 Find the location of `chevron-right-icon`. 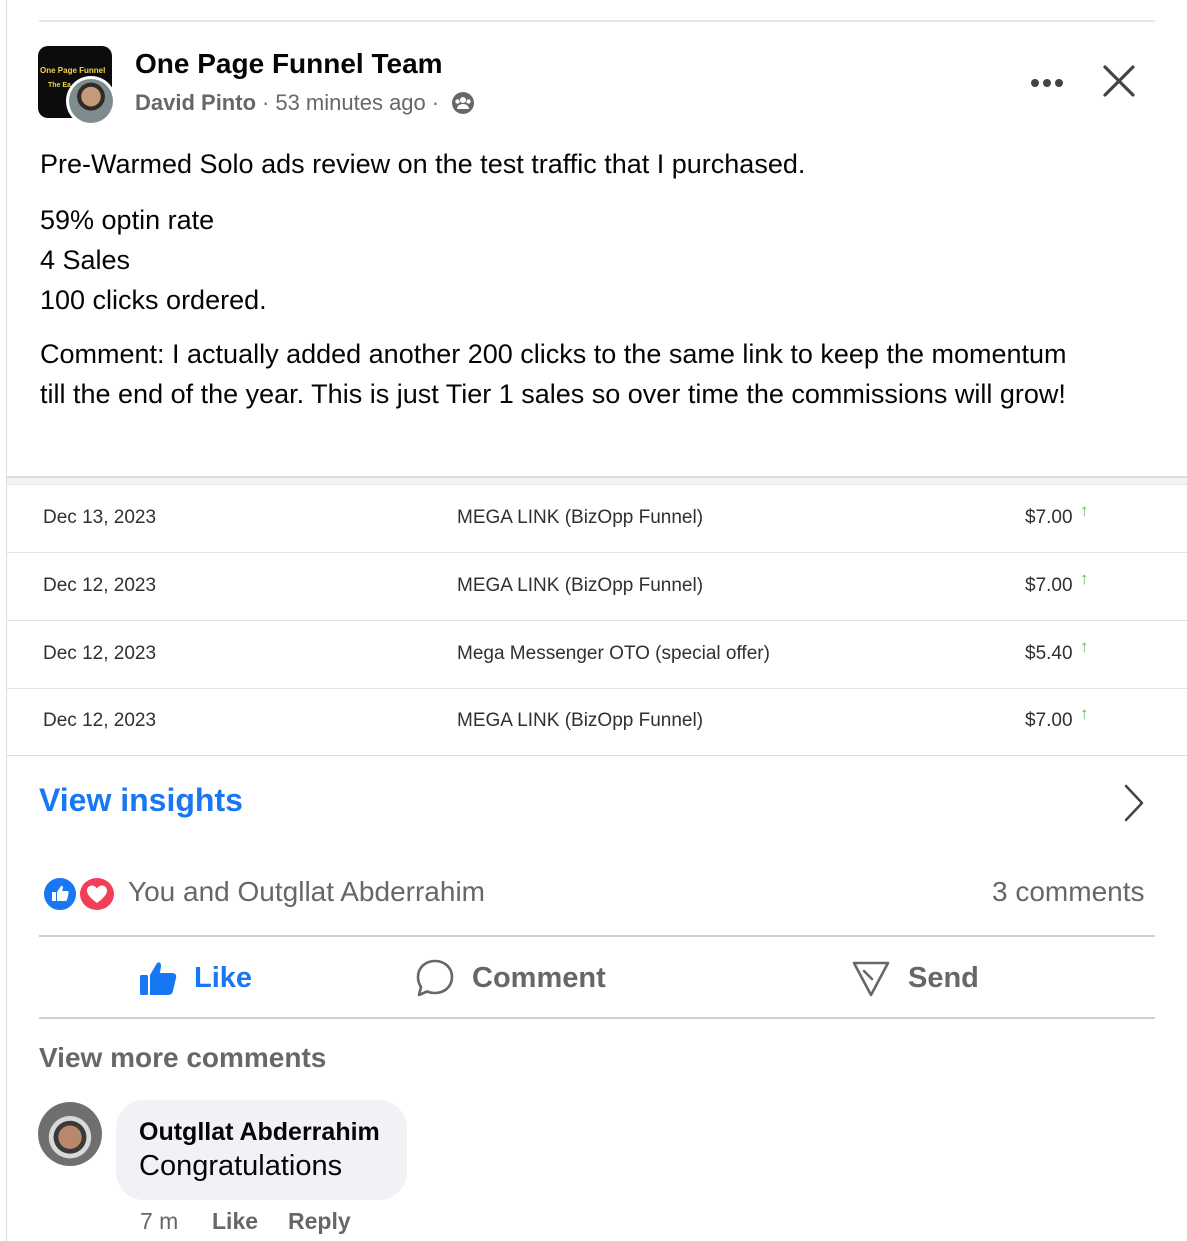

chevron-right-icon is located at coordinates (1133, 803).